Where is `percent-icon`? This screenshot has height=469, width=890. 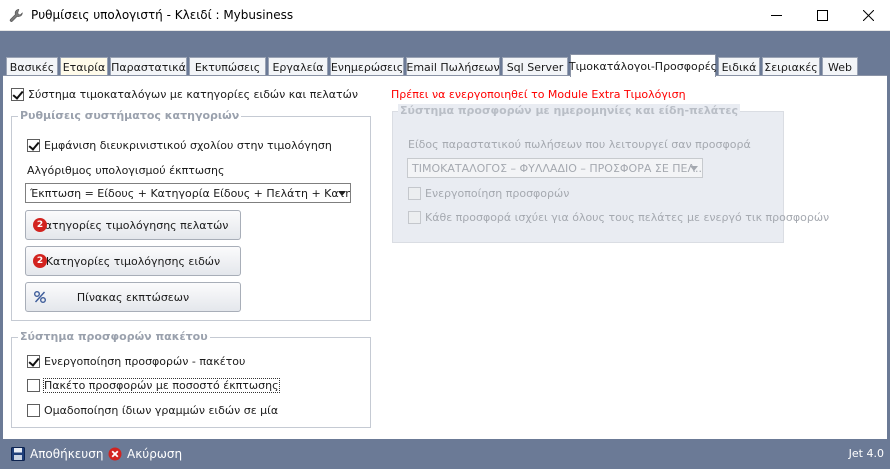
percent-icon is located at coordinates (40, 297).